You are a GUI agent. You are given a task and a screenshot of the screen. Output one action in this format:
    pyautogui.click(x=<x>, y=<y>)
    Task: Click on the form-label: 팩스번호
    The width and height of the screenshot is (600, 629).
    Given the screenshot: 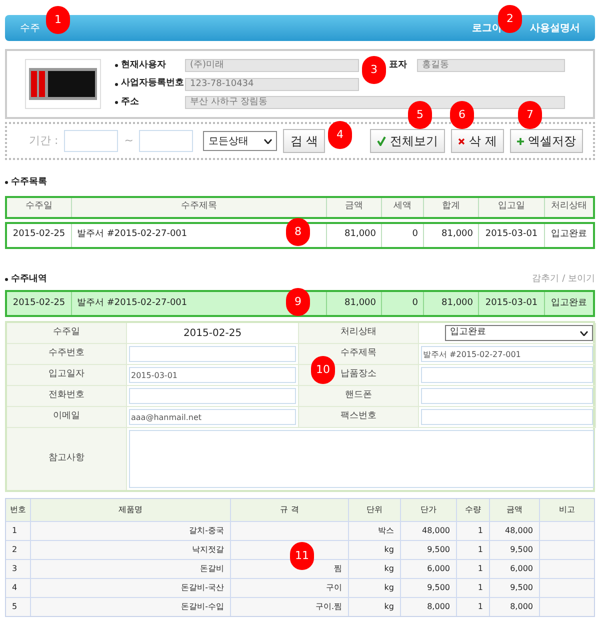 What is the action you would take?
    pyautogui.click(x=359, y=417)
    